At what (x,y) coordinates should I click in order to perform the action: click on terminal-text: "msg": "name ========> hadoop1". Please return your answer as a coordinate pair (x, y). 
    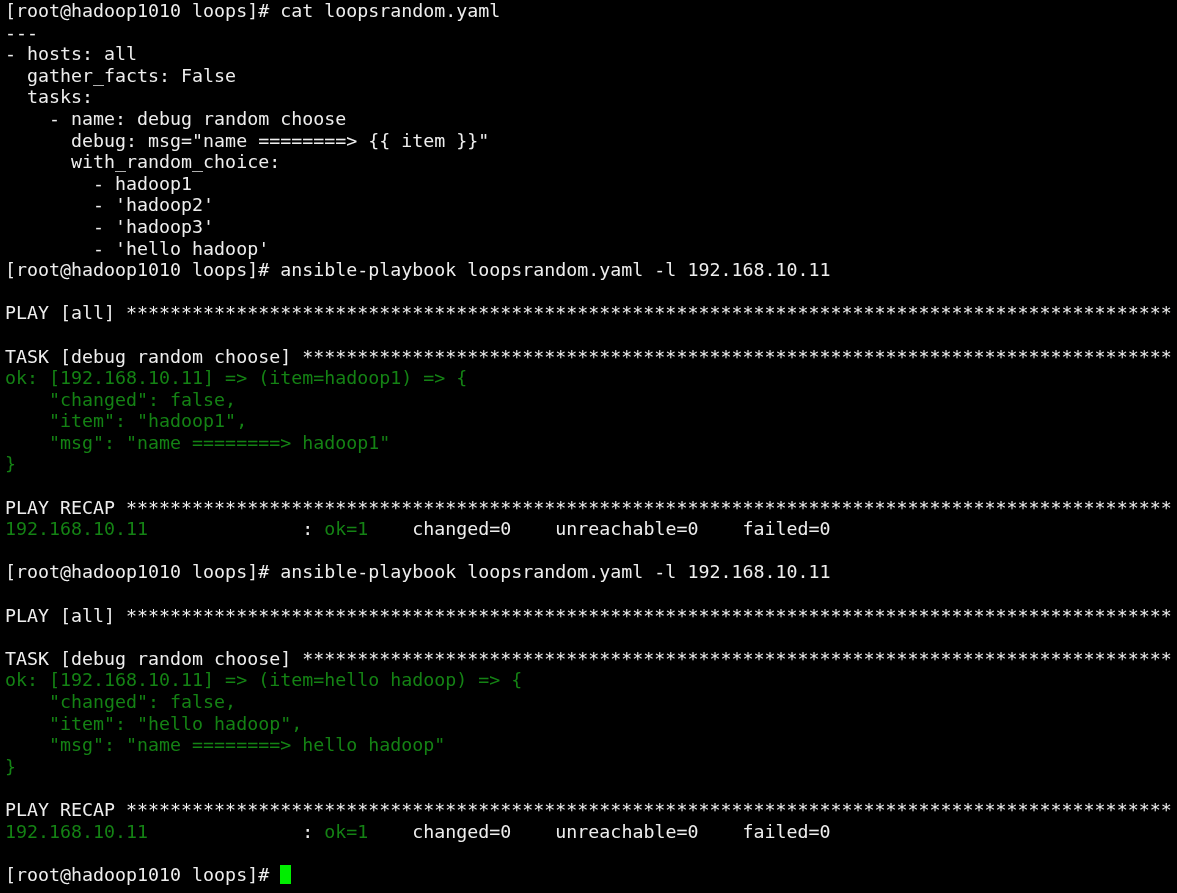
    Looking at the image, I should click on (219, 442).